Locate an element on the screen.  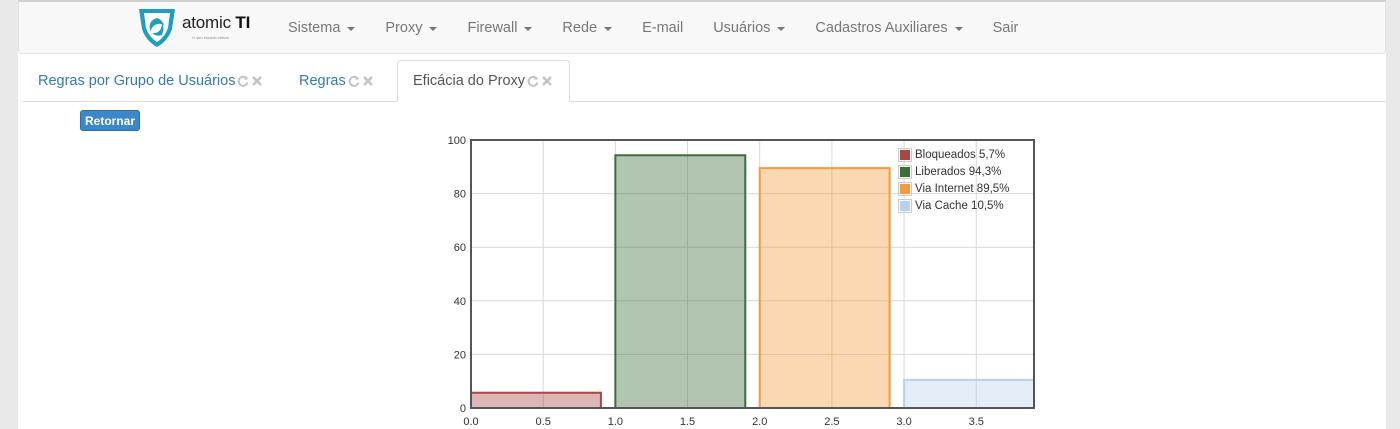
legend-item-liberados: Liberados 94,3% is located at coordinates (953, 171).